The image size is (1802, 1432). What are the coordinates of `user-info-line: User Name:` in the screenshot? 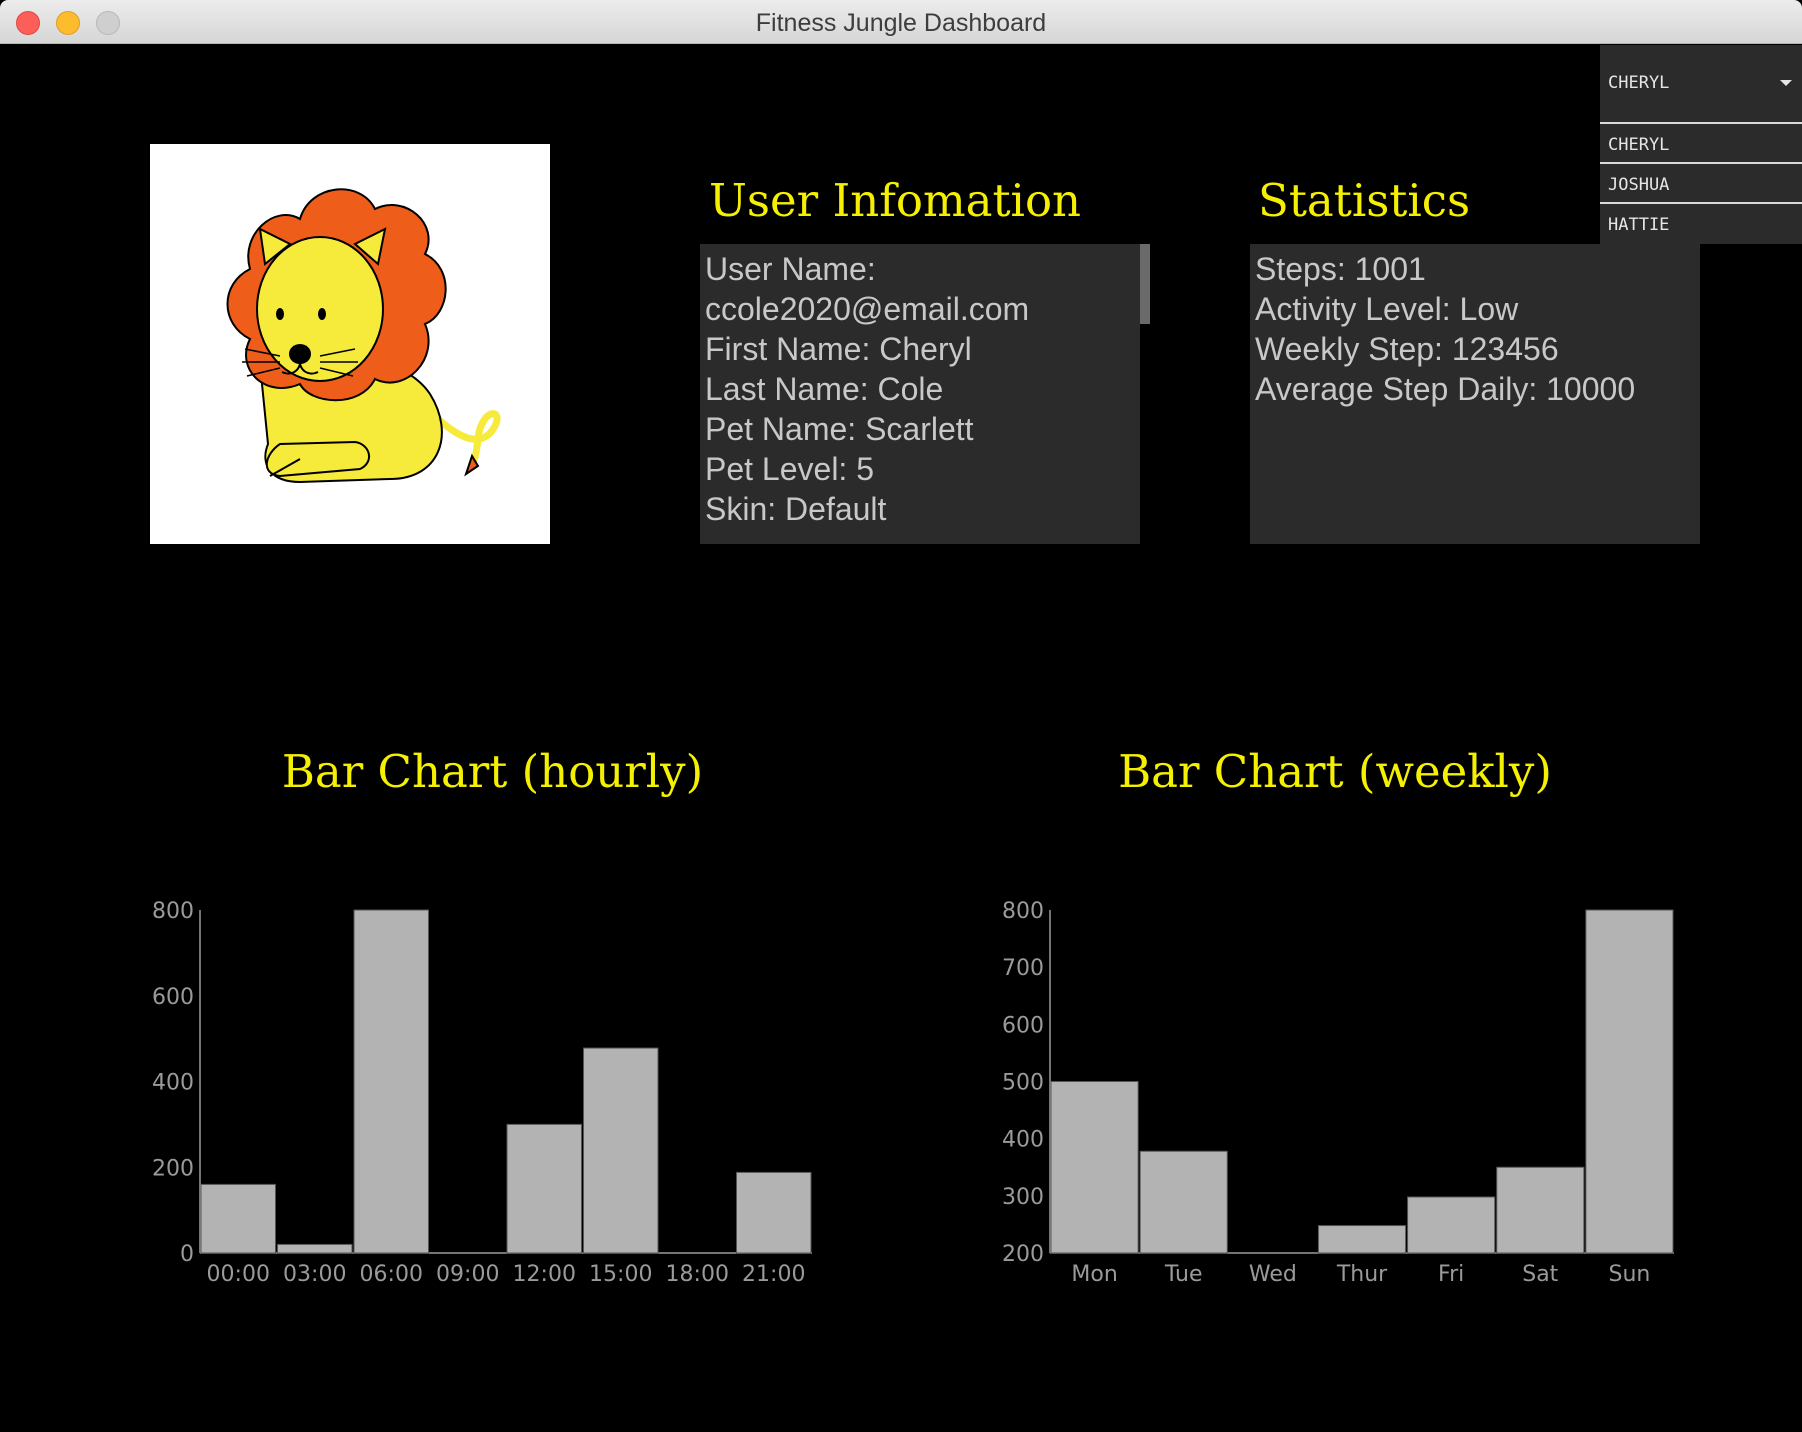 It's located at (790, 269).